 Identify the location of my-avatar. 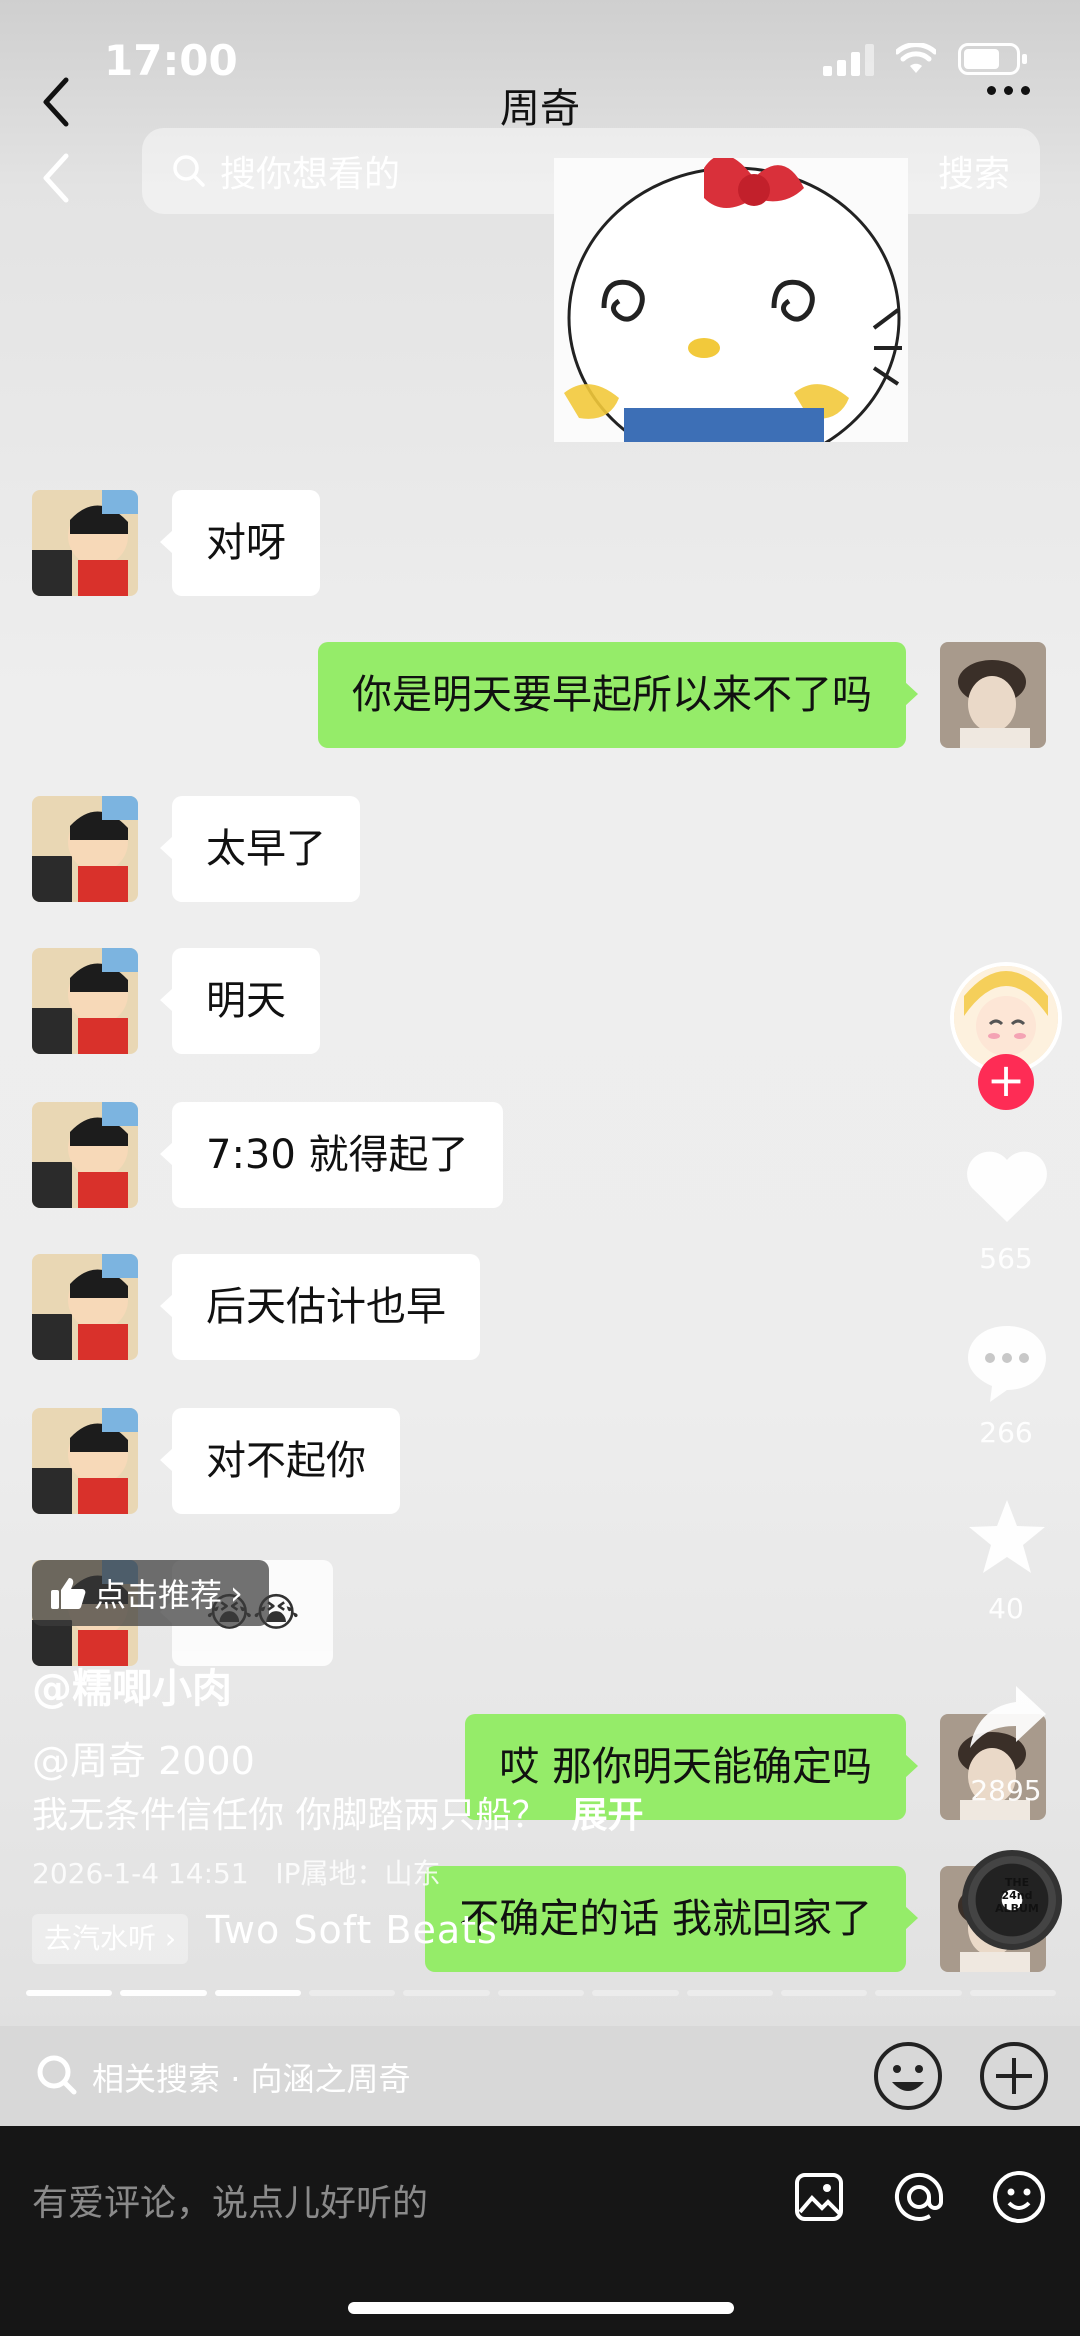
(993, 695).